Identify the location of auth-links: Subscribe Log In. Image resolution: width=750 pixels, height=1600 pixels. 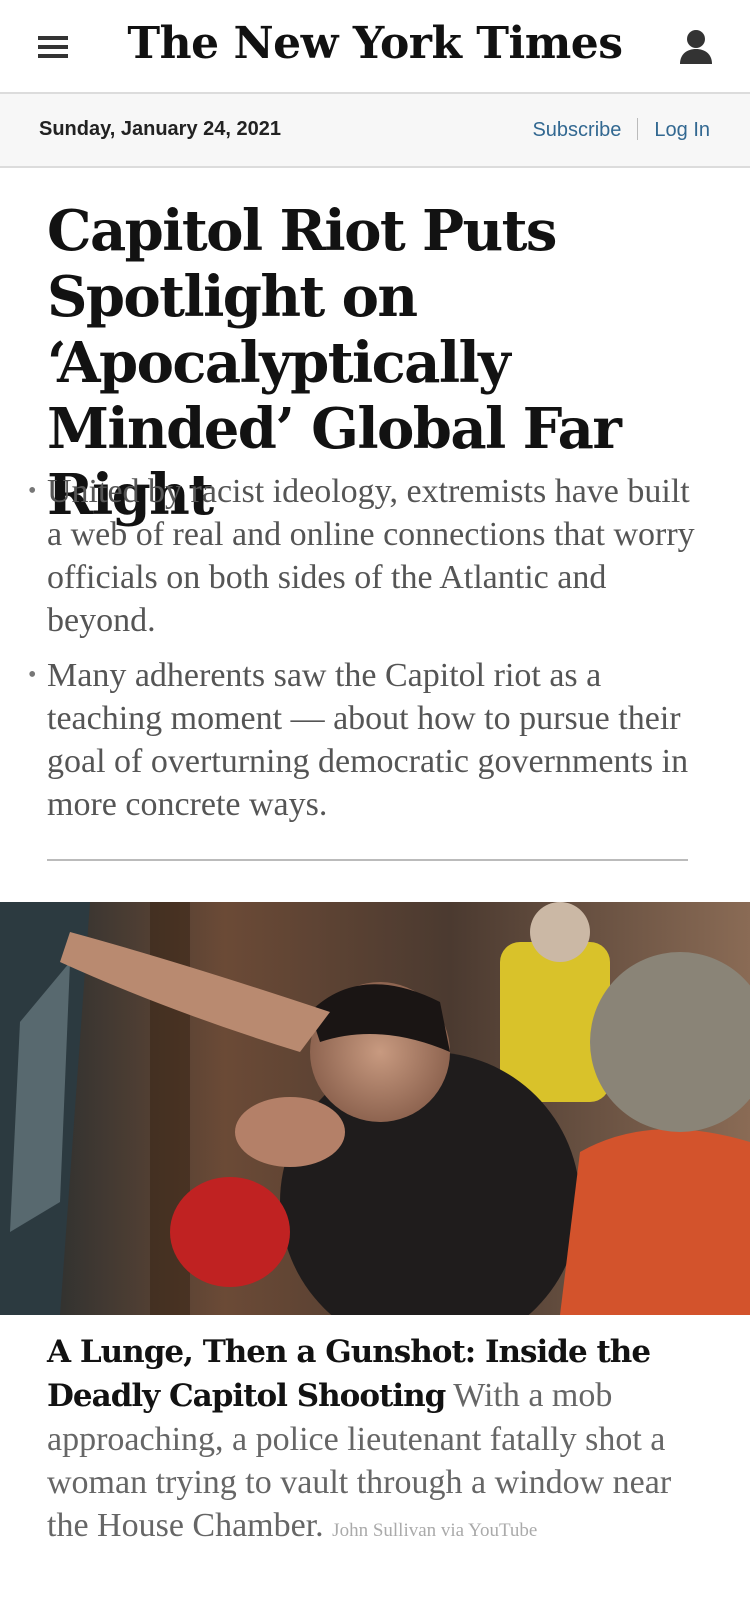
(621, 130).